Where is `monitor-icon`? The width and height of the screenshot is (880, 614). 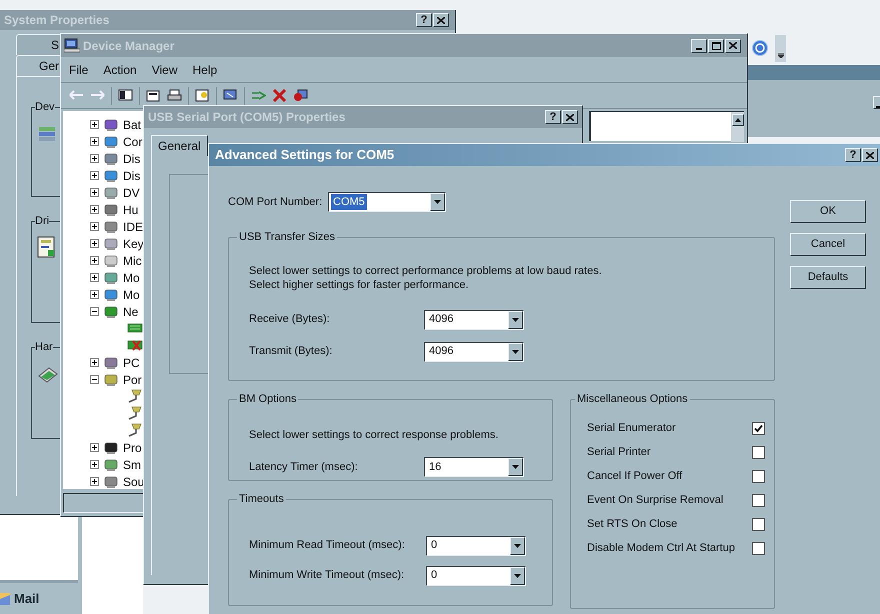
monitor-icon is located at coordinates (230, 95).